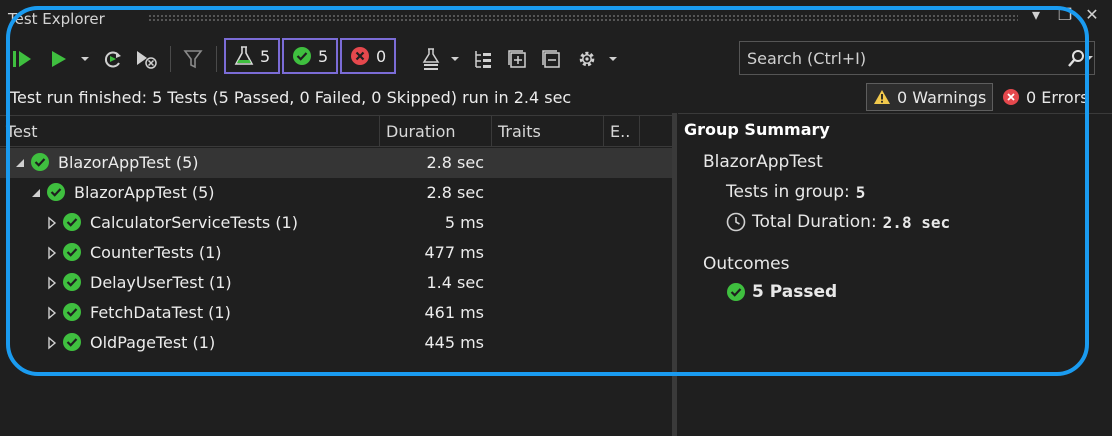  Describe the element at coordinates (795, 292) in the screenshot. I see `passed-outcome-label: 5 Passed` at that location.